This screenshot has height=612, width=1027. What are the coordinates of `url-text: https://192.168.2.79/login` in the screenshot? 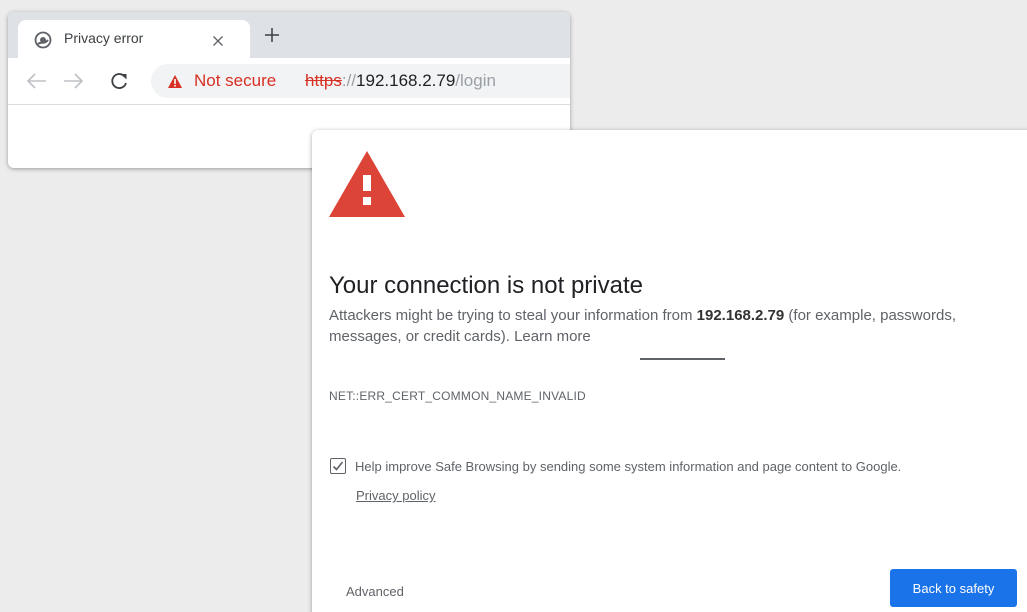 It's located at (400, 81).